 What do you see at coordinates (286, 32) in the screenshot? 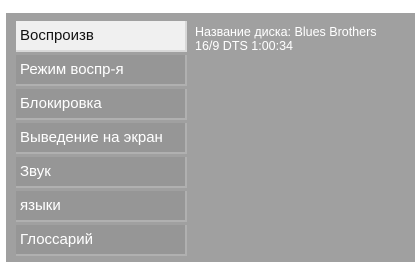
I see `disc-name-text: Название диска: Blues Brothers` at bounding box center [286, 32].